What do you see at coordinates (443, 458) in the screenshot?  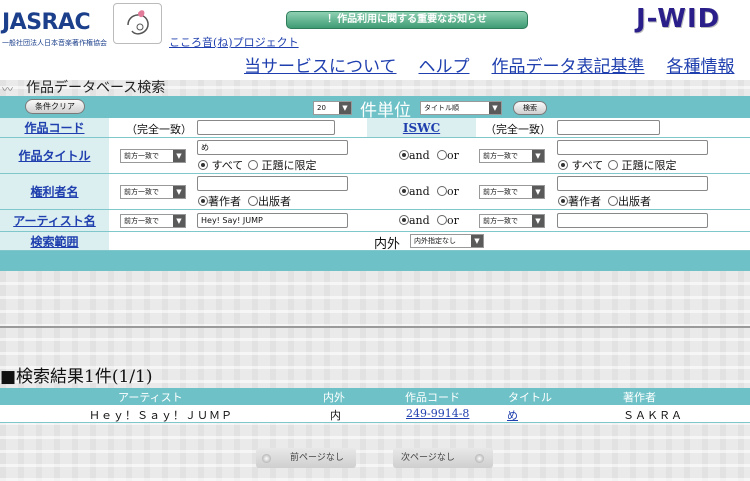 I see `next-page-button: 次ページなし` at bounding box center [443, 458].